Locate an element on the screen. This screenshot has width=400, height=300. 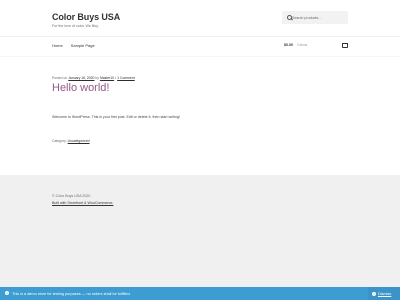
nav-divider is located at coordinates (200, 56).